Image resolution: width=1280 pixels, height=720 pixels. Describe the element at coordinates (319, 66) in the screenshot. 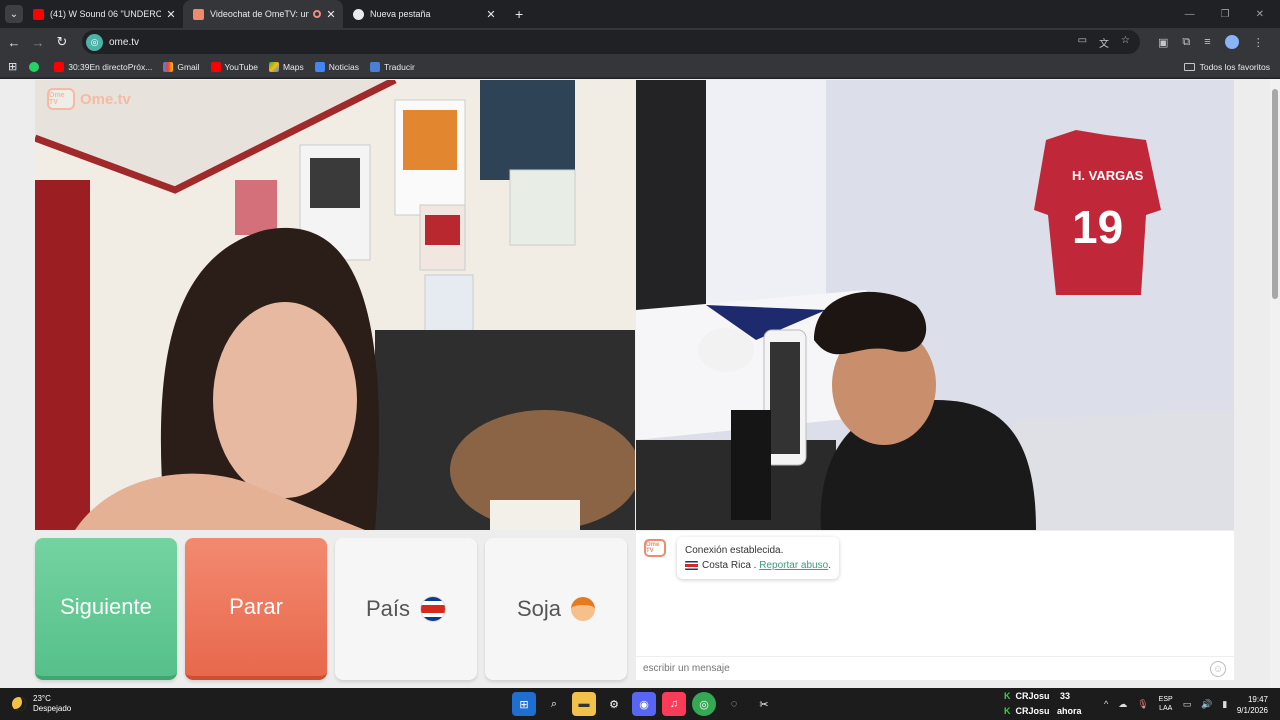

I see `news-icon` at that location.